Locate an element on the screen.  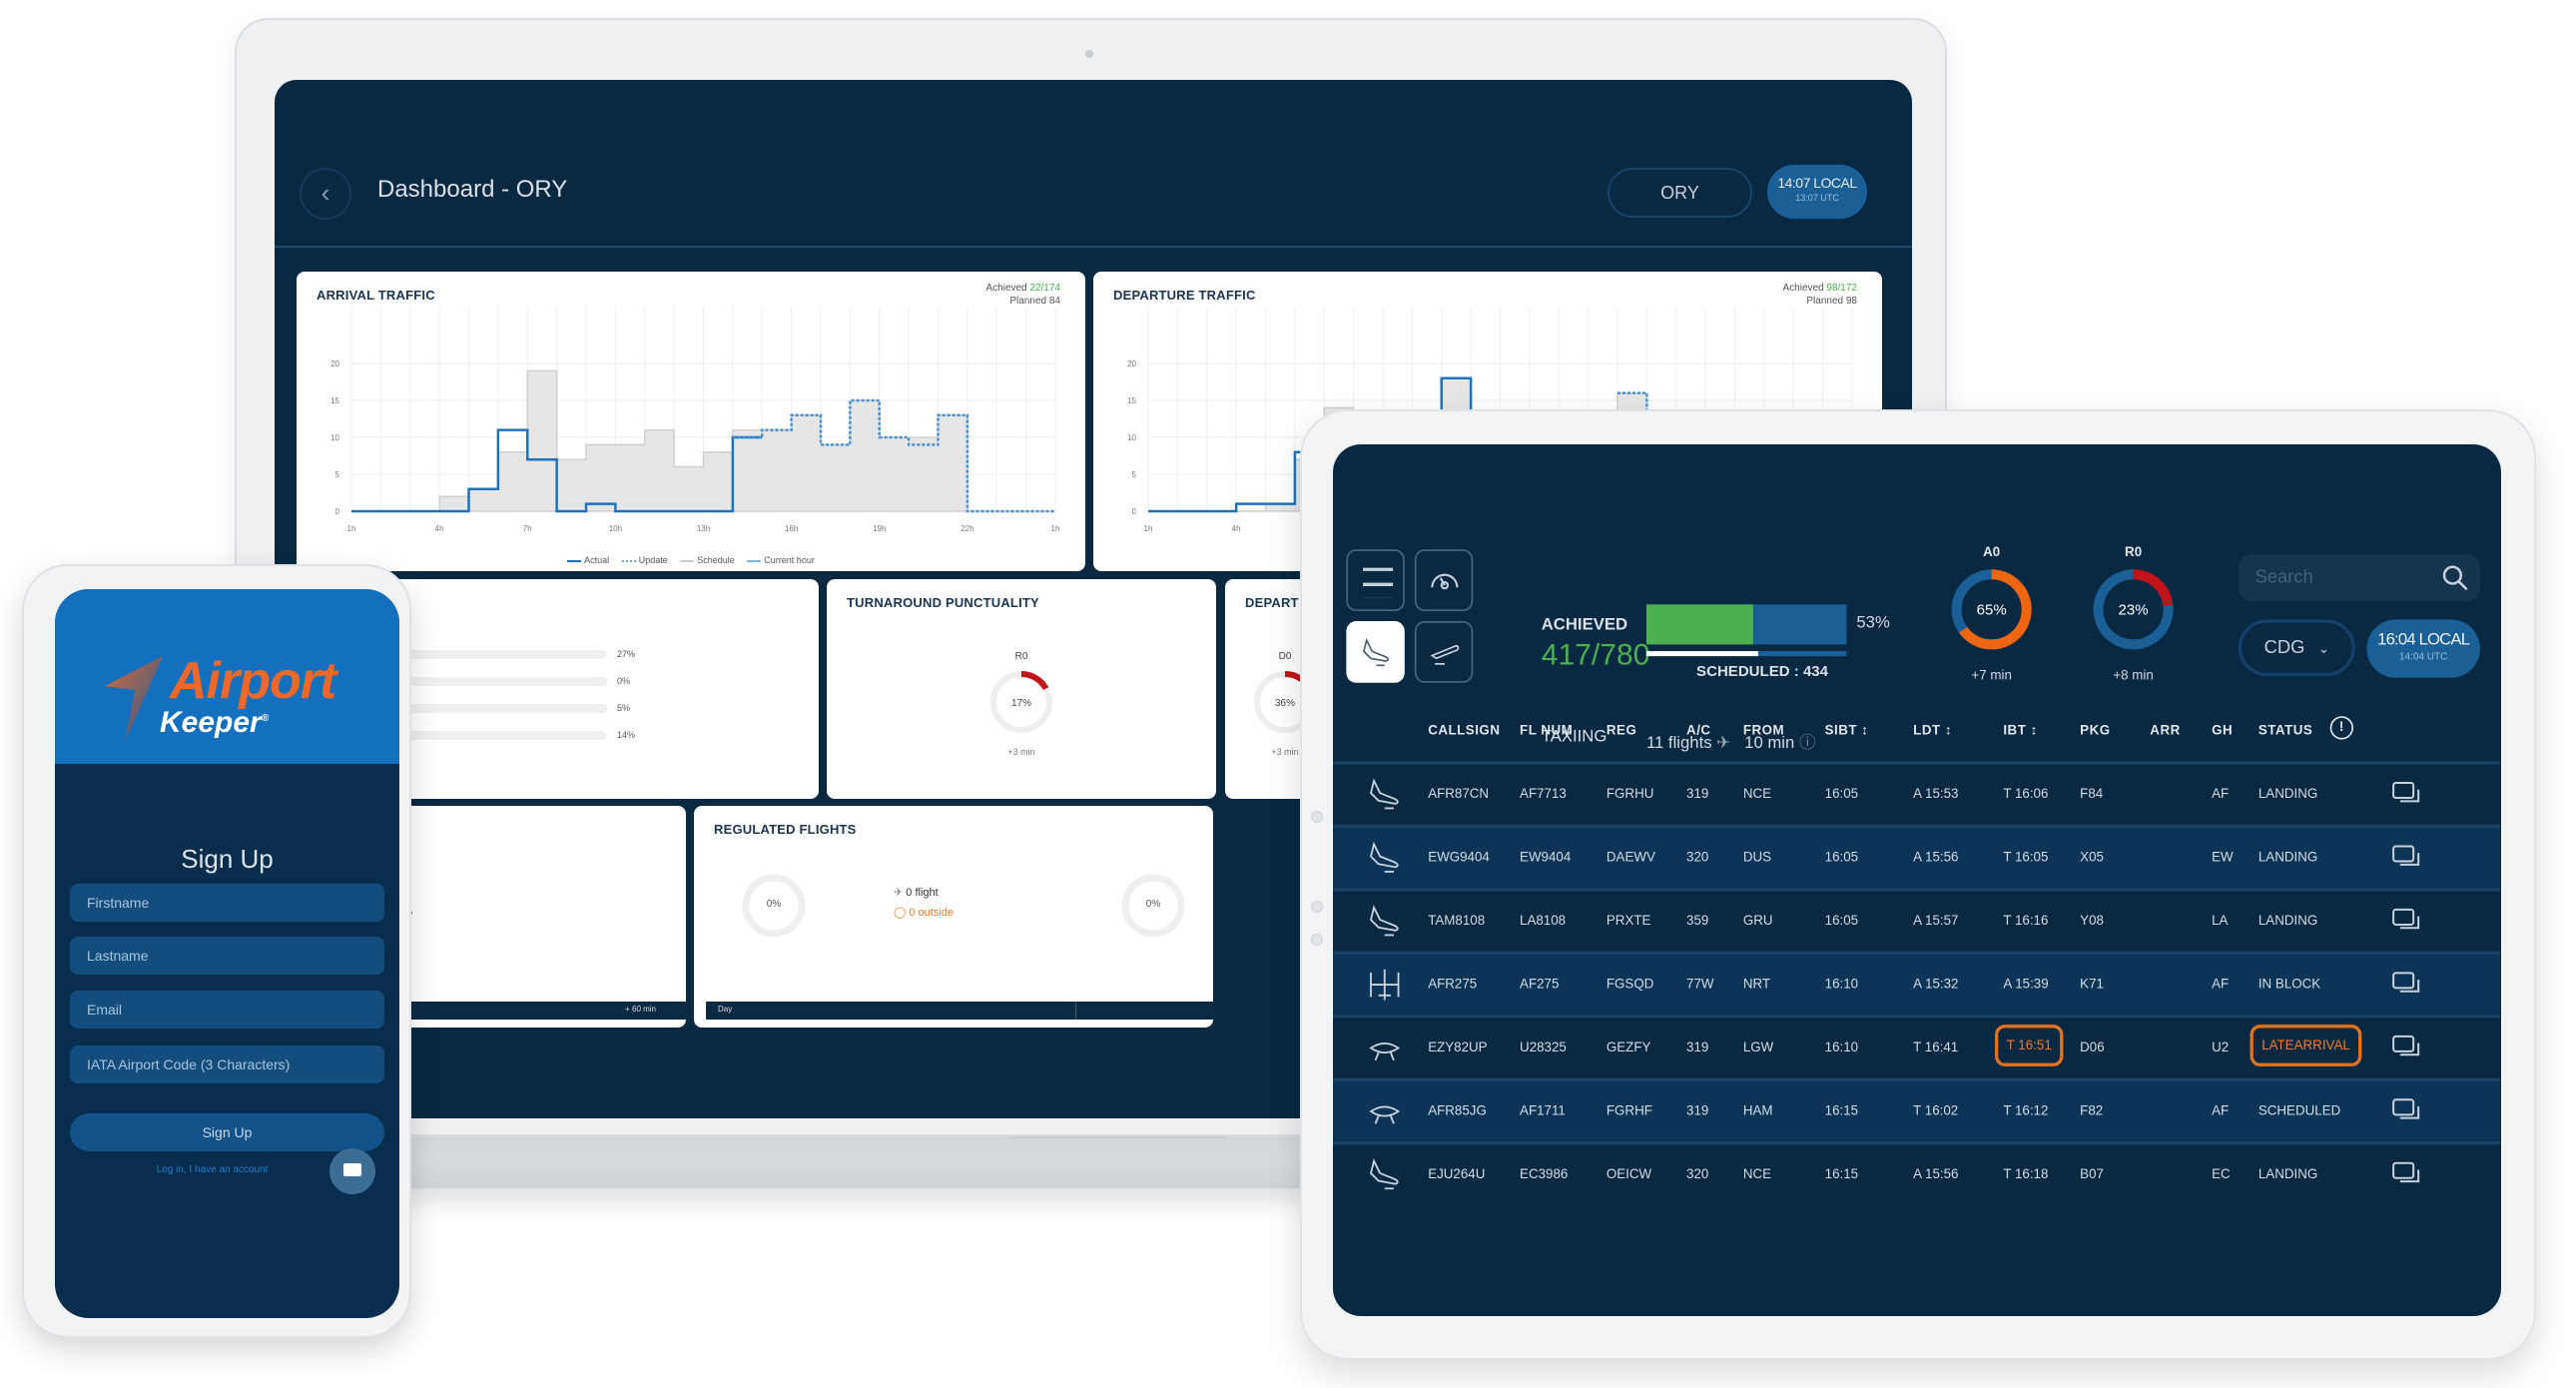
gauge-donut: 65% is located at coordinates (1991, 609).